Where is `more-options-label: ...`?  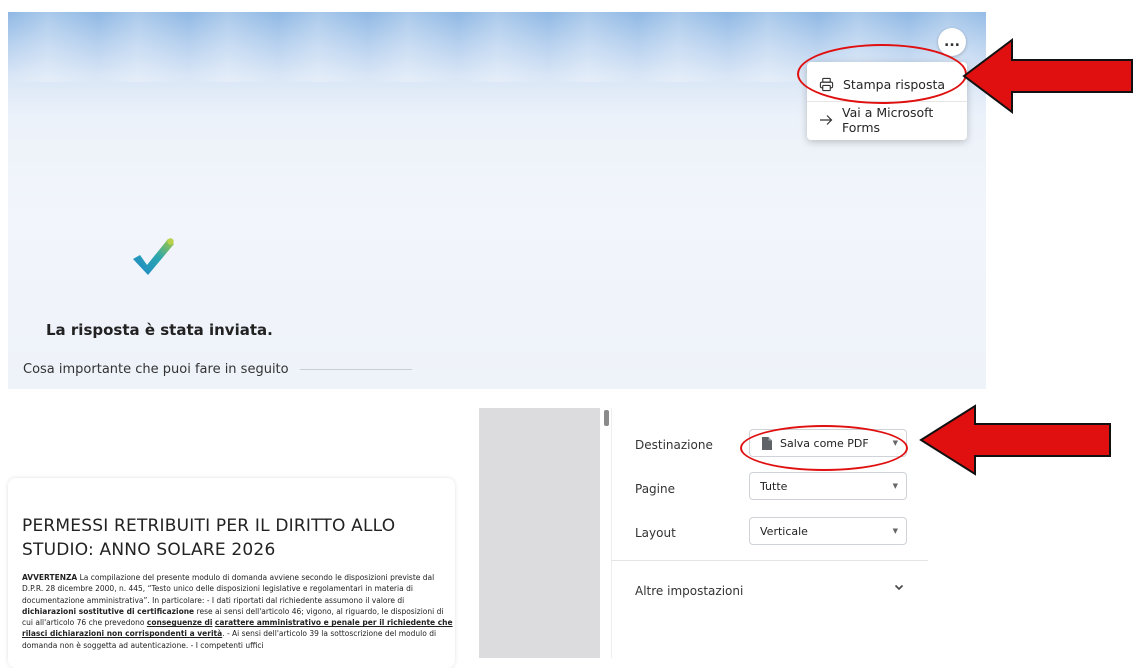 more-options-label: ... is located at coordinates (952, 42).